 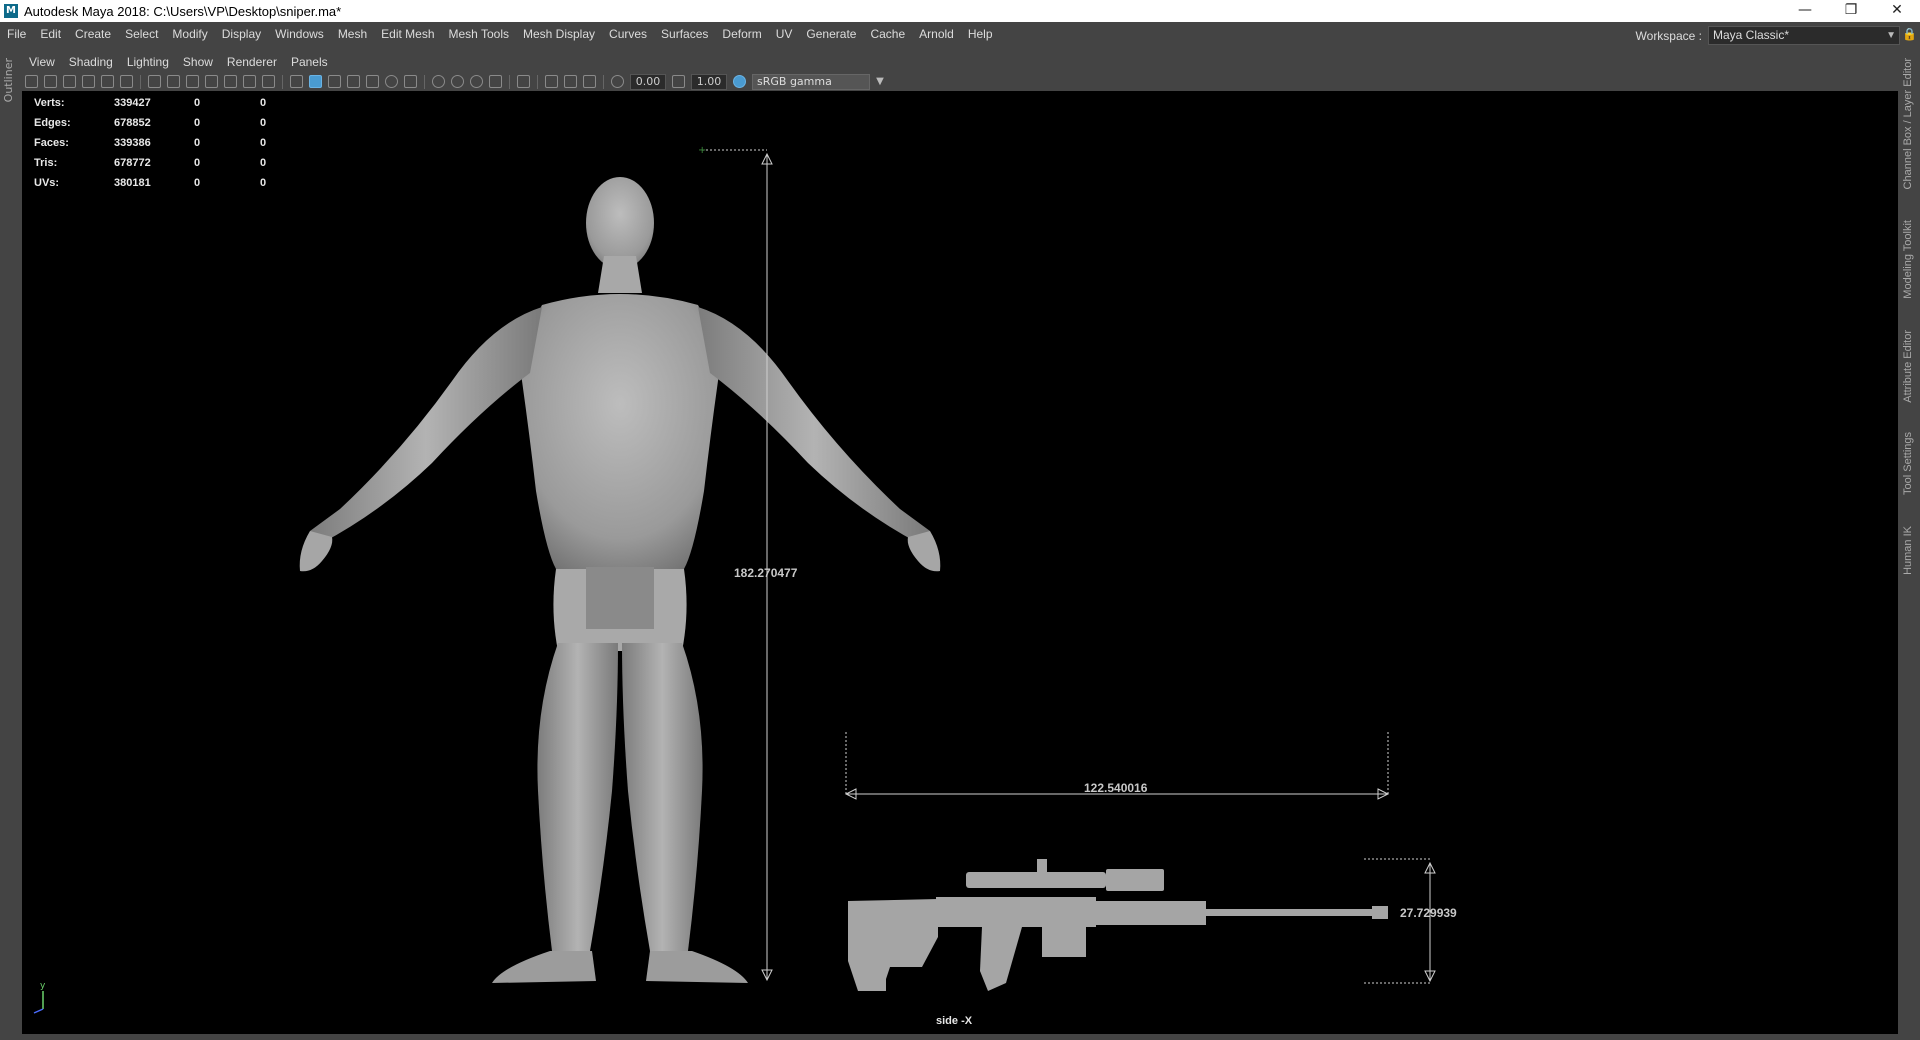 I want to click on height-measure: +, so click(x=735, y=563).